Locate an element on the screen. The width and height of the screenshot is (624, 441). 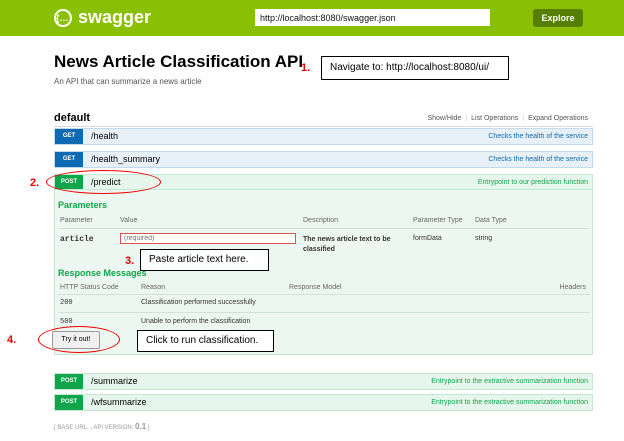
param-name: article is located at coordinates (77, 239).